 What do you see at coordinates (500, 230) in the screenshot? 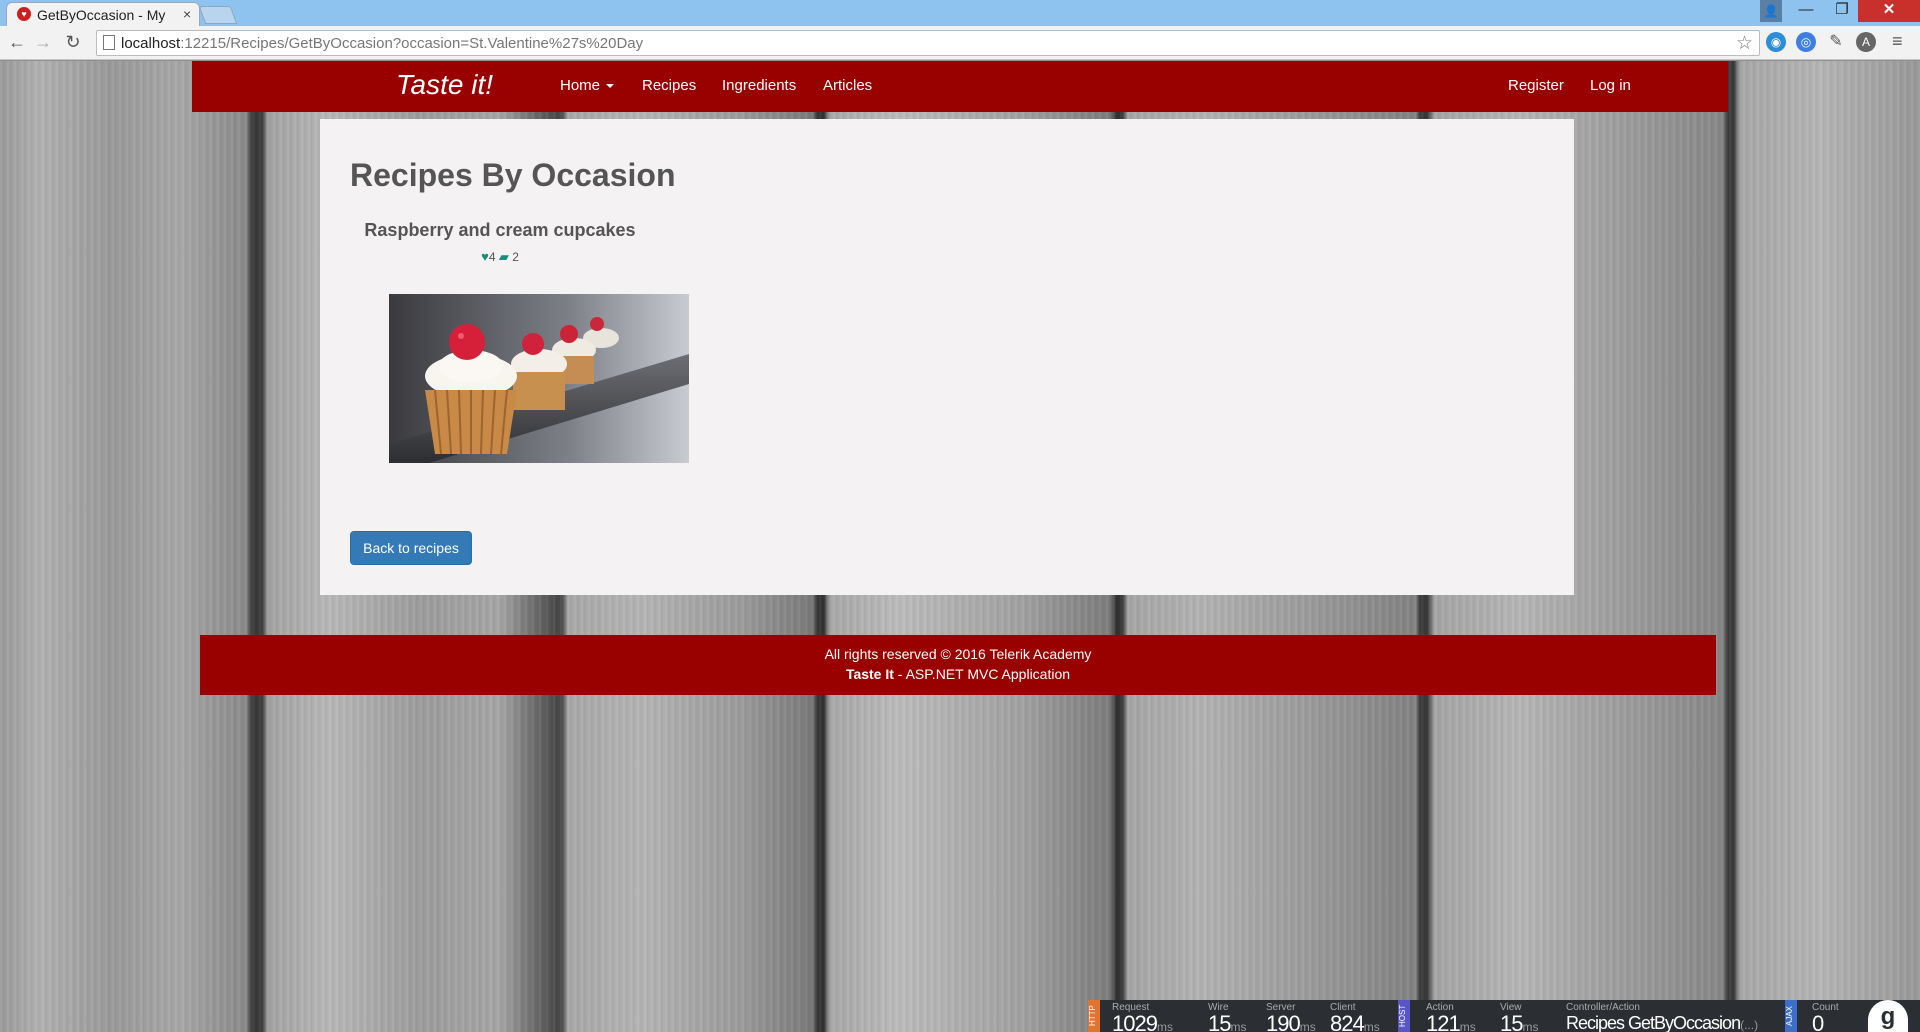
I see `recipe-title-link: Raspberry and cream cupcakes` at bounding box center [500, 230].